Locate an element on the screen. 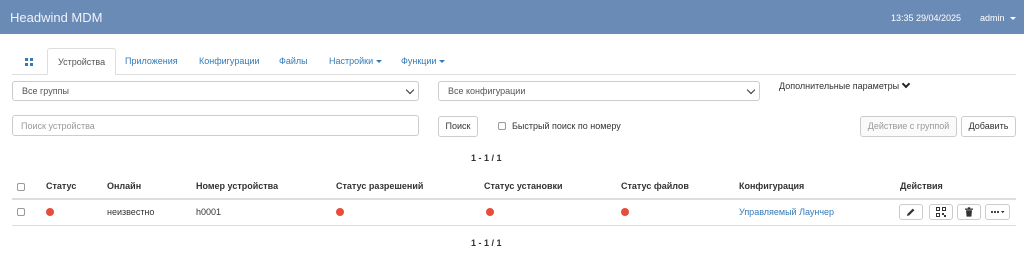 This screenshot has height=256, width=1024. tab-label: Приложения is located at coordinates (151, 61).